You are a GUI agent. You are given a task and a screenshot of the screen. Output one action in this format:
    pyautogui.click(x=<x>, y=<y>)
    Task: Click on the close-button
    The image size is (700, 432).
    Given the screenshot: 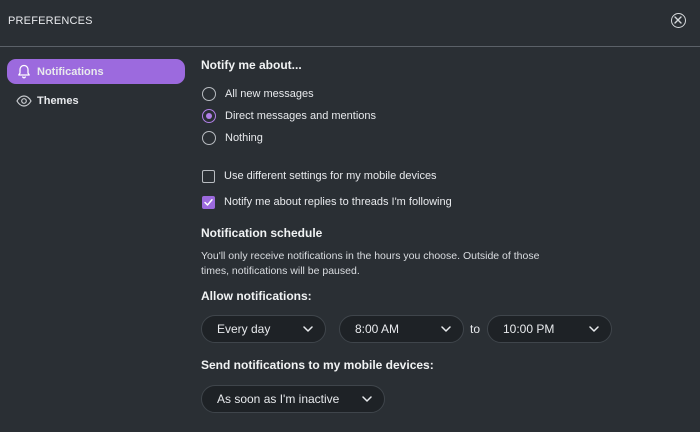 What is the action you would take?
    pyautogui.click(x=678, y=20)
    